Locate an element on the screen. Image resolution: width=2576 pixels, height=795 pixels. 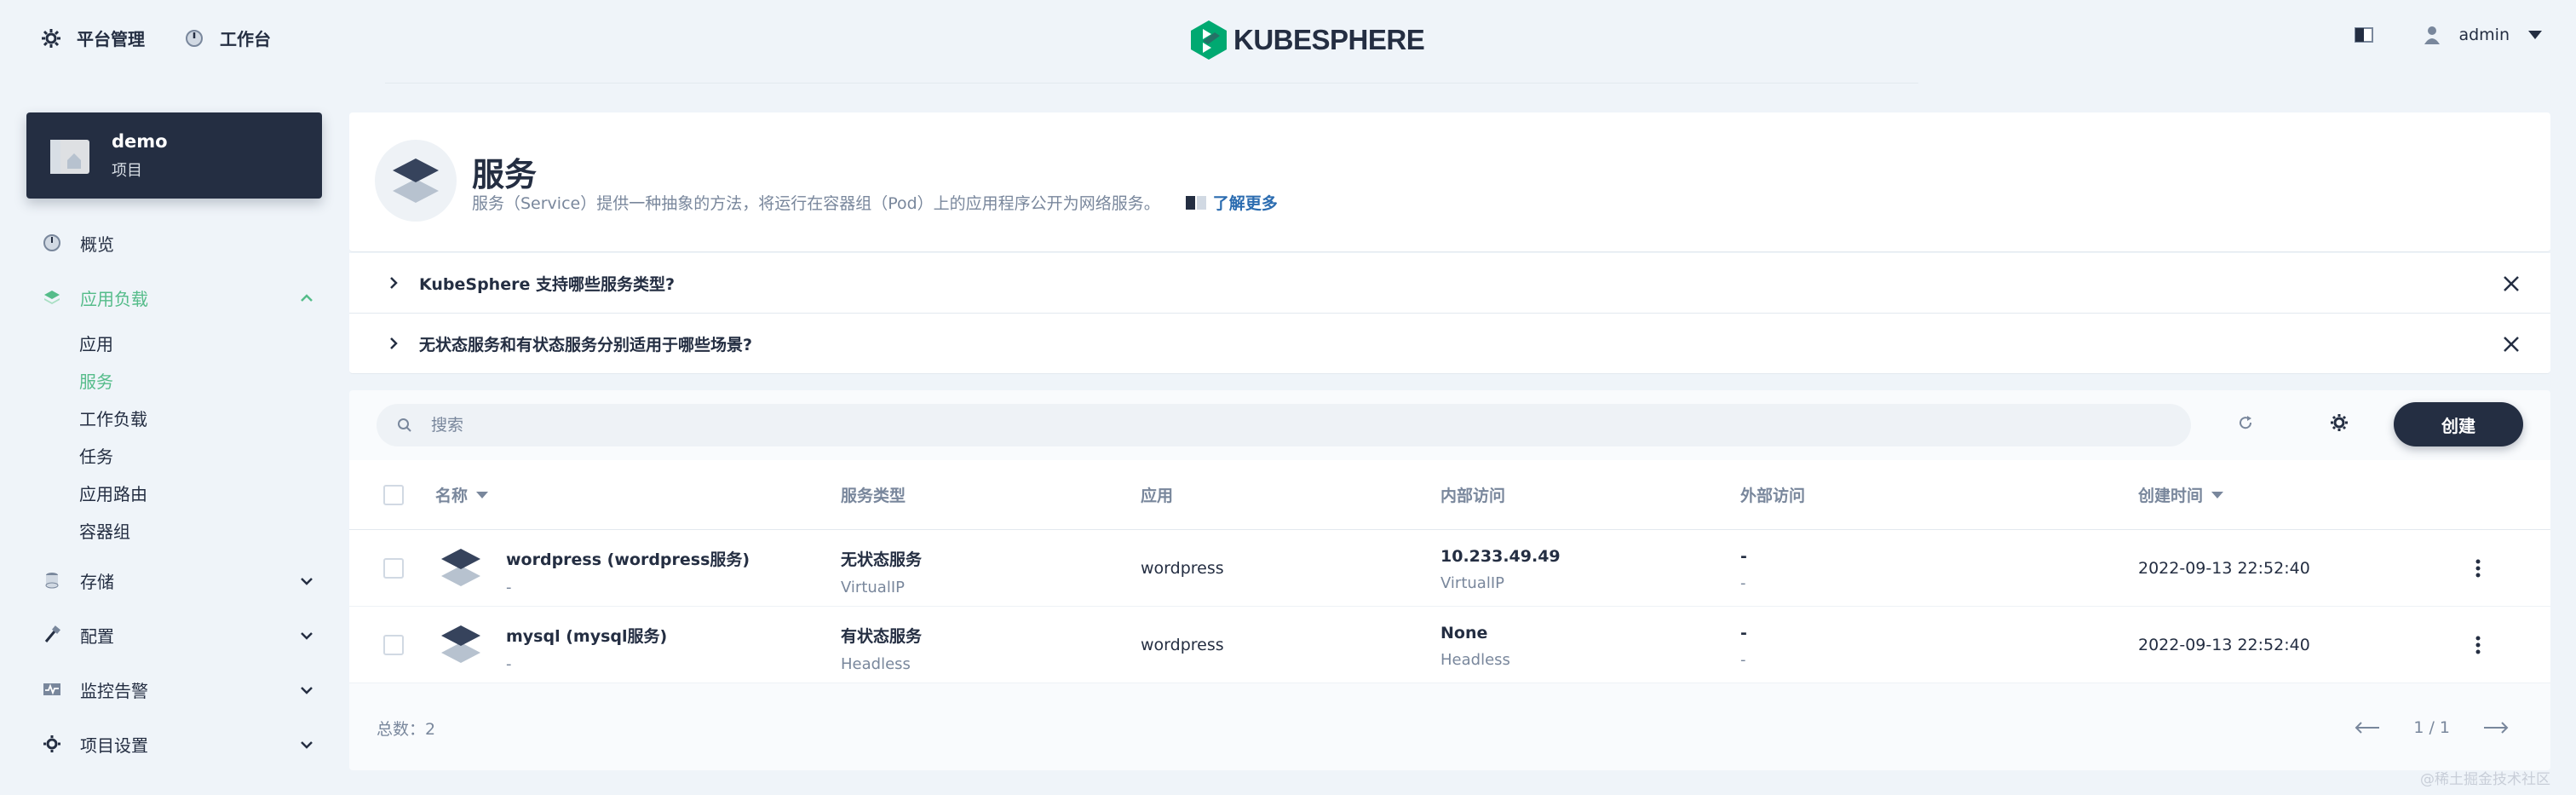
column-type: 服务类型 is located at coordinates (874, 496).